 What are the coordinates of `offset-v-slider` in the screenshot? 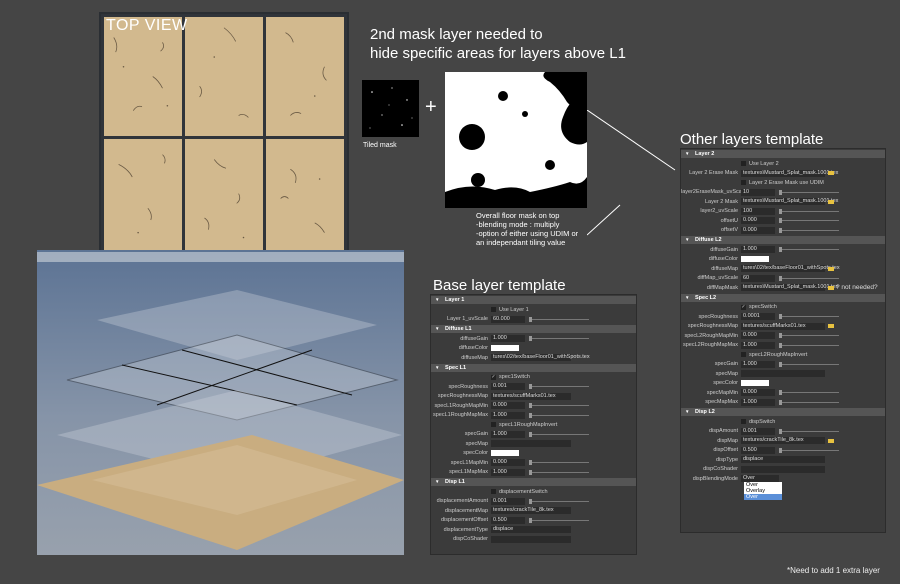 It's located at (809, 230).